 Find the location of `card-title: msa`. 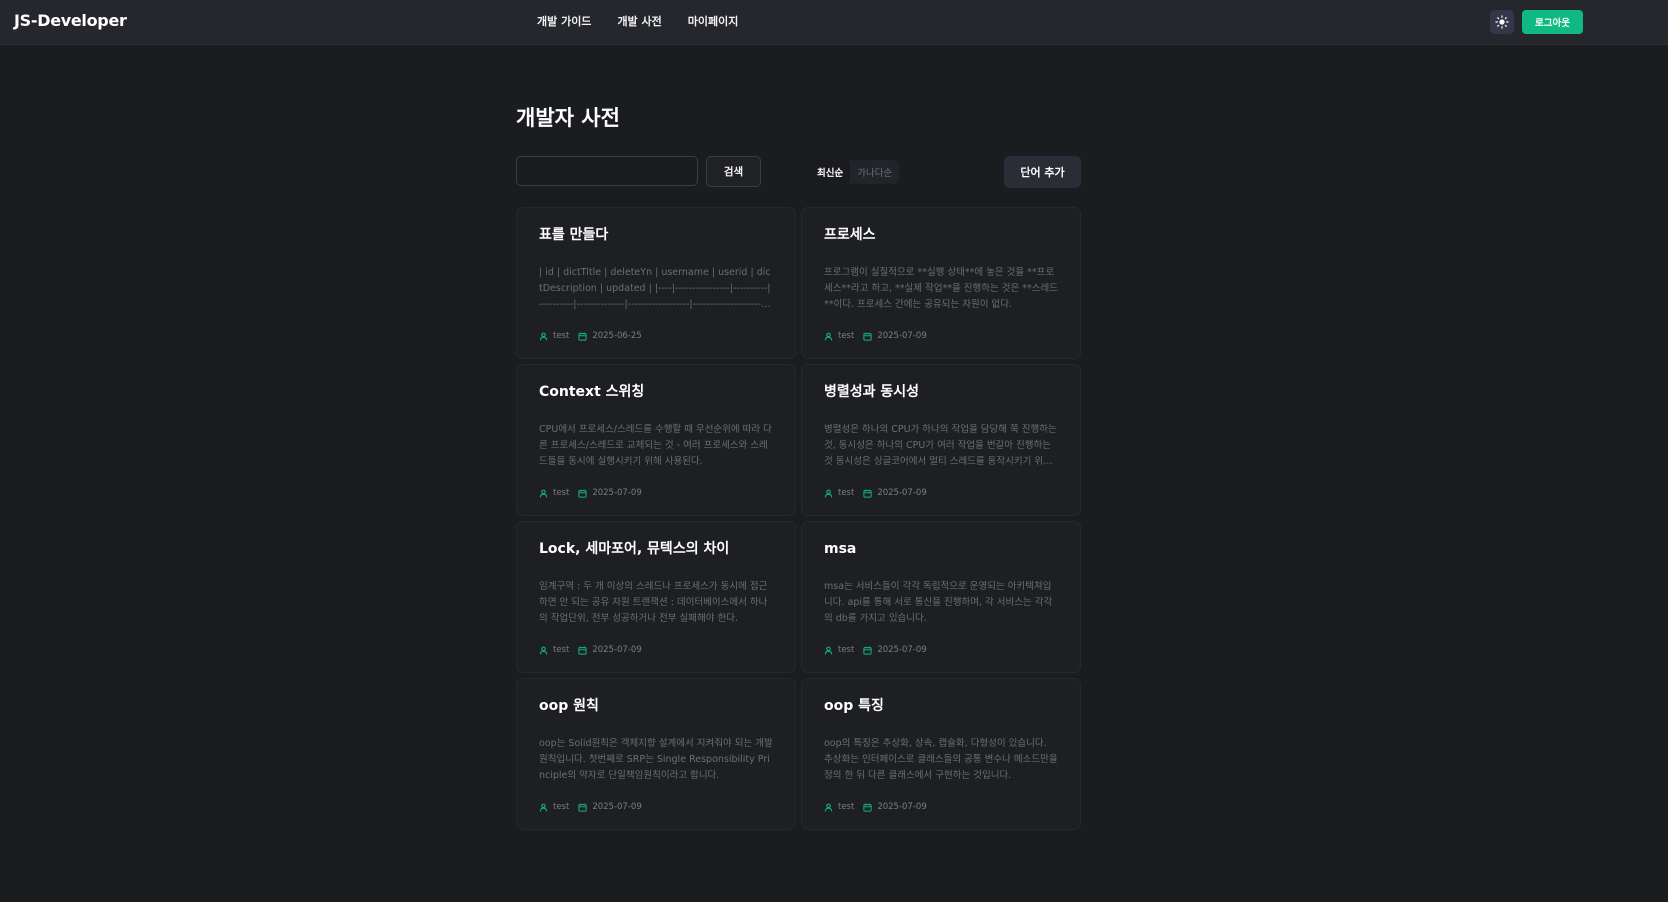

card-title: msa is located at coordinates (840, 549).